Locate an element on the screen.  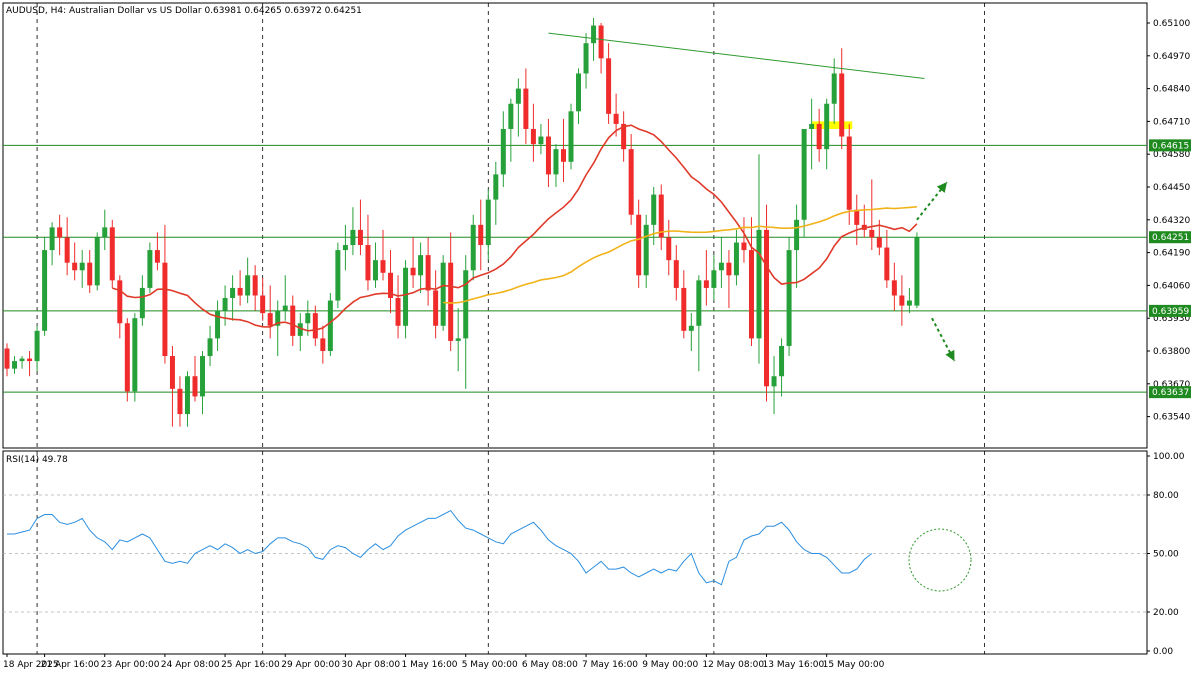
level-label-text: 0.63959 is located at coordinates (1170, 312).